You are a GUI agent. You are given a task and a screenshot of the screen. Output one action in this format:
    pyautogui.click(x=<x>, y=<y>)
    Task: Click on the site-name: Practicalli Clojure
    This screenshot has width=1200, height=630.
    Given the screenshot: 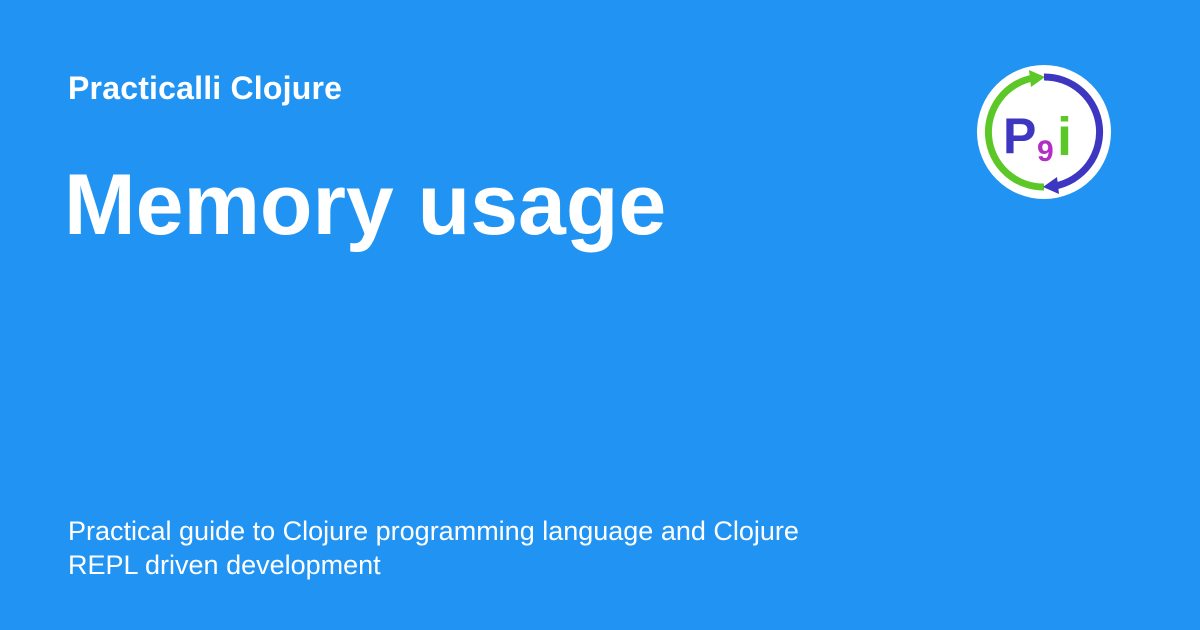 What is the action you would take?
    pyautogui.click(x=205, y=88)
    